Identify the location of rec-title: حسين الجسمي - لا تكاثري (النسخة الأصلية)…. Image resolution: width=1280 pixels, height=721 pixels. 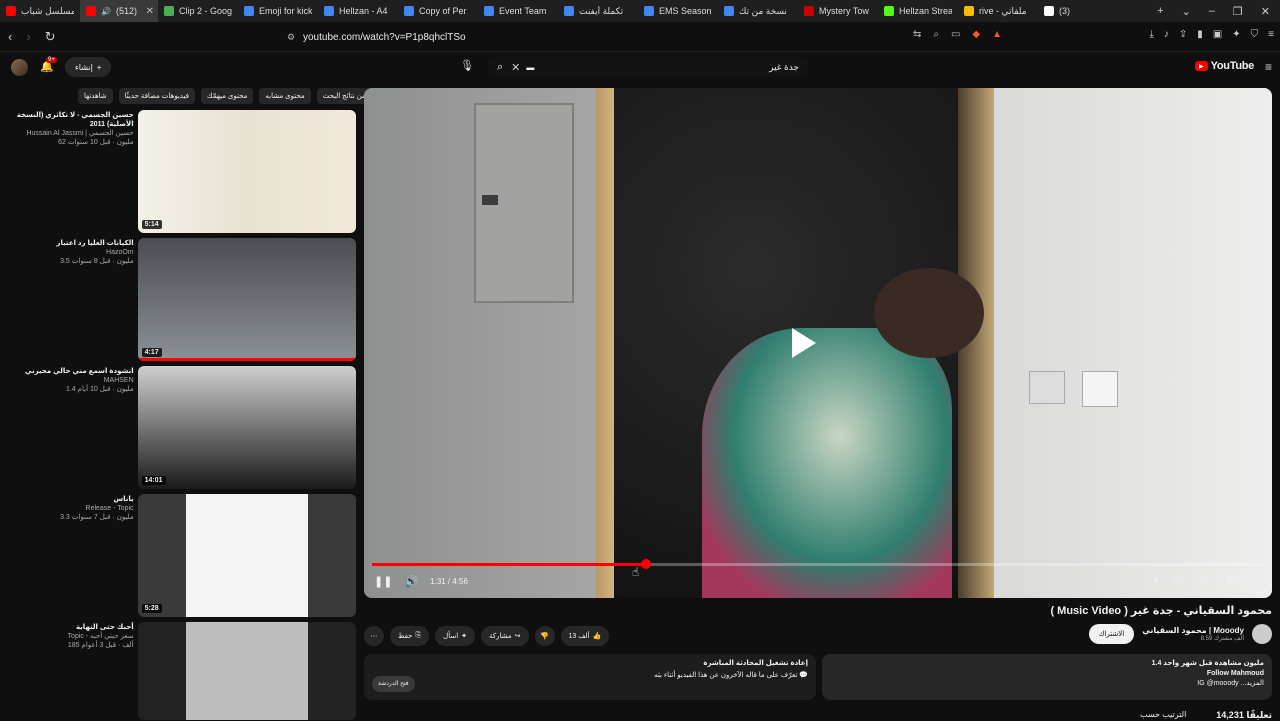
(74, 120).